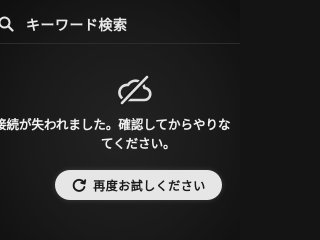  What do you see at coordinates (138, 143) in the screenshot?
I see `error-line-2: てください。` at bounding box center [138, 143].